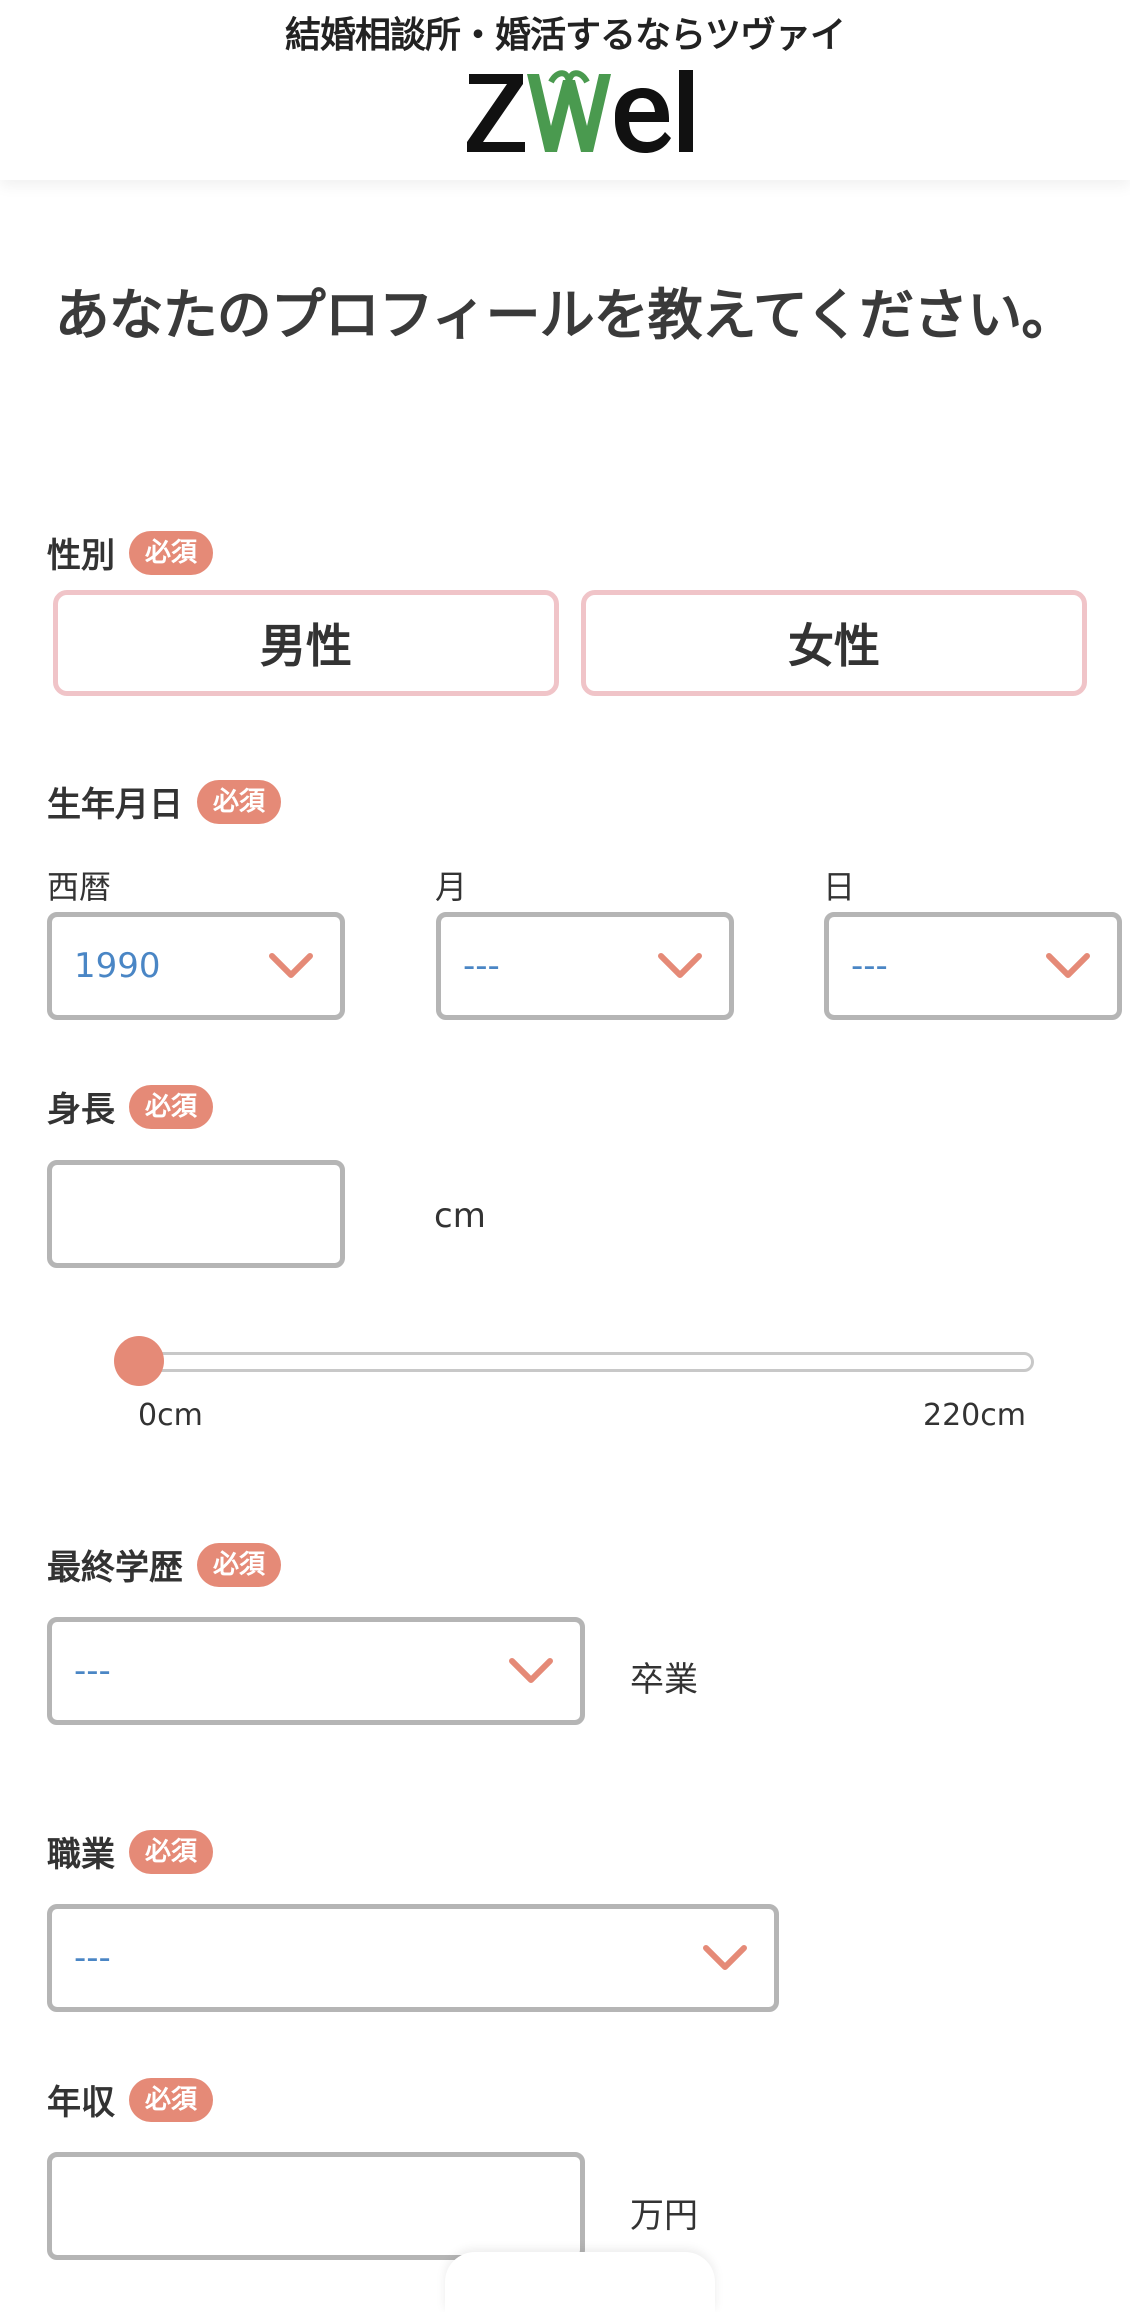  What do you see at coordinates (139, 1361) in the screenshot?
I see `height-slider-thumb` at bounding box center [139, 1361].